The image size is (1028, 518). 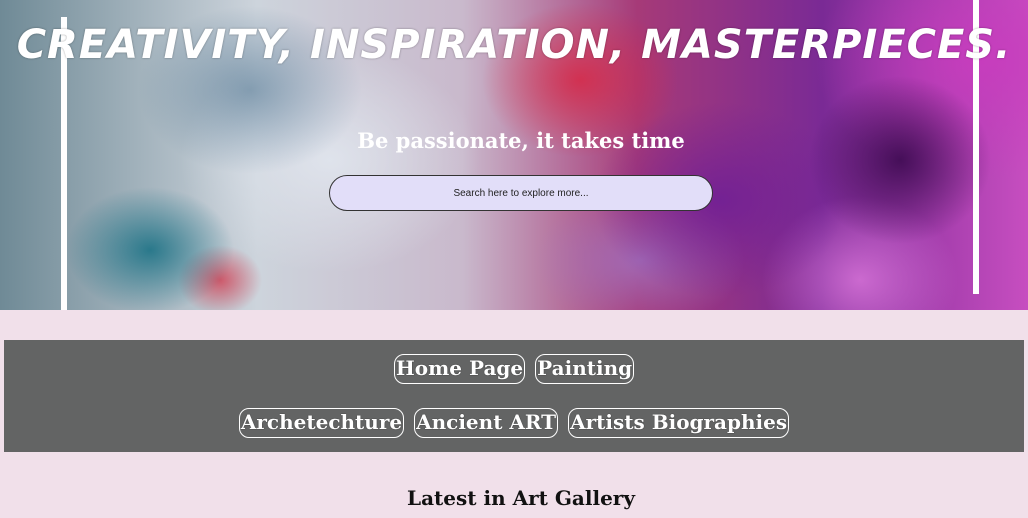 What do you see at coordinates (321, 423) in the screenshot?
I see `nav-link-architecture: Archetechture` at bounding box center [321, 423].